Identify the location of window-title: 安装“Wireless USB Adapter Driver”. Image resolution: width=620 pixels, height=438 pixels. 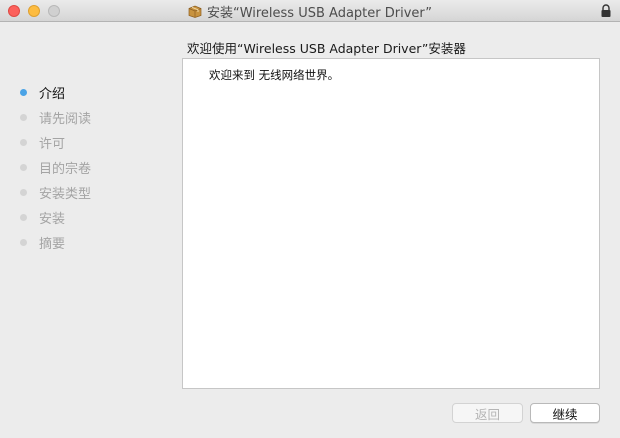
(319, 13).